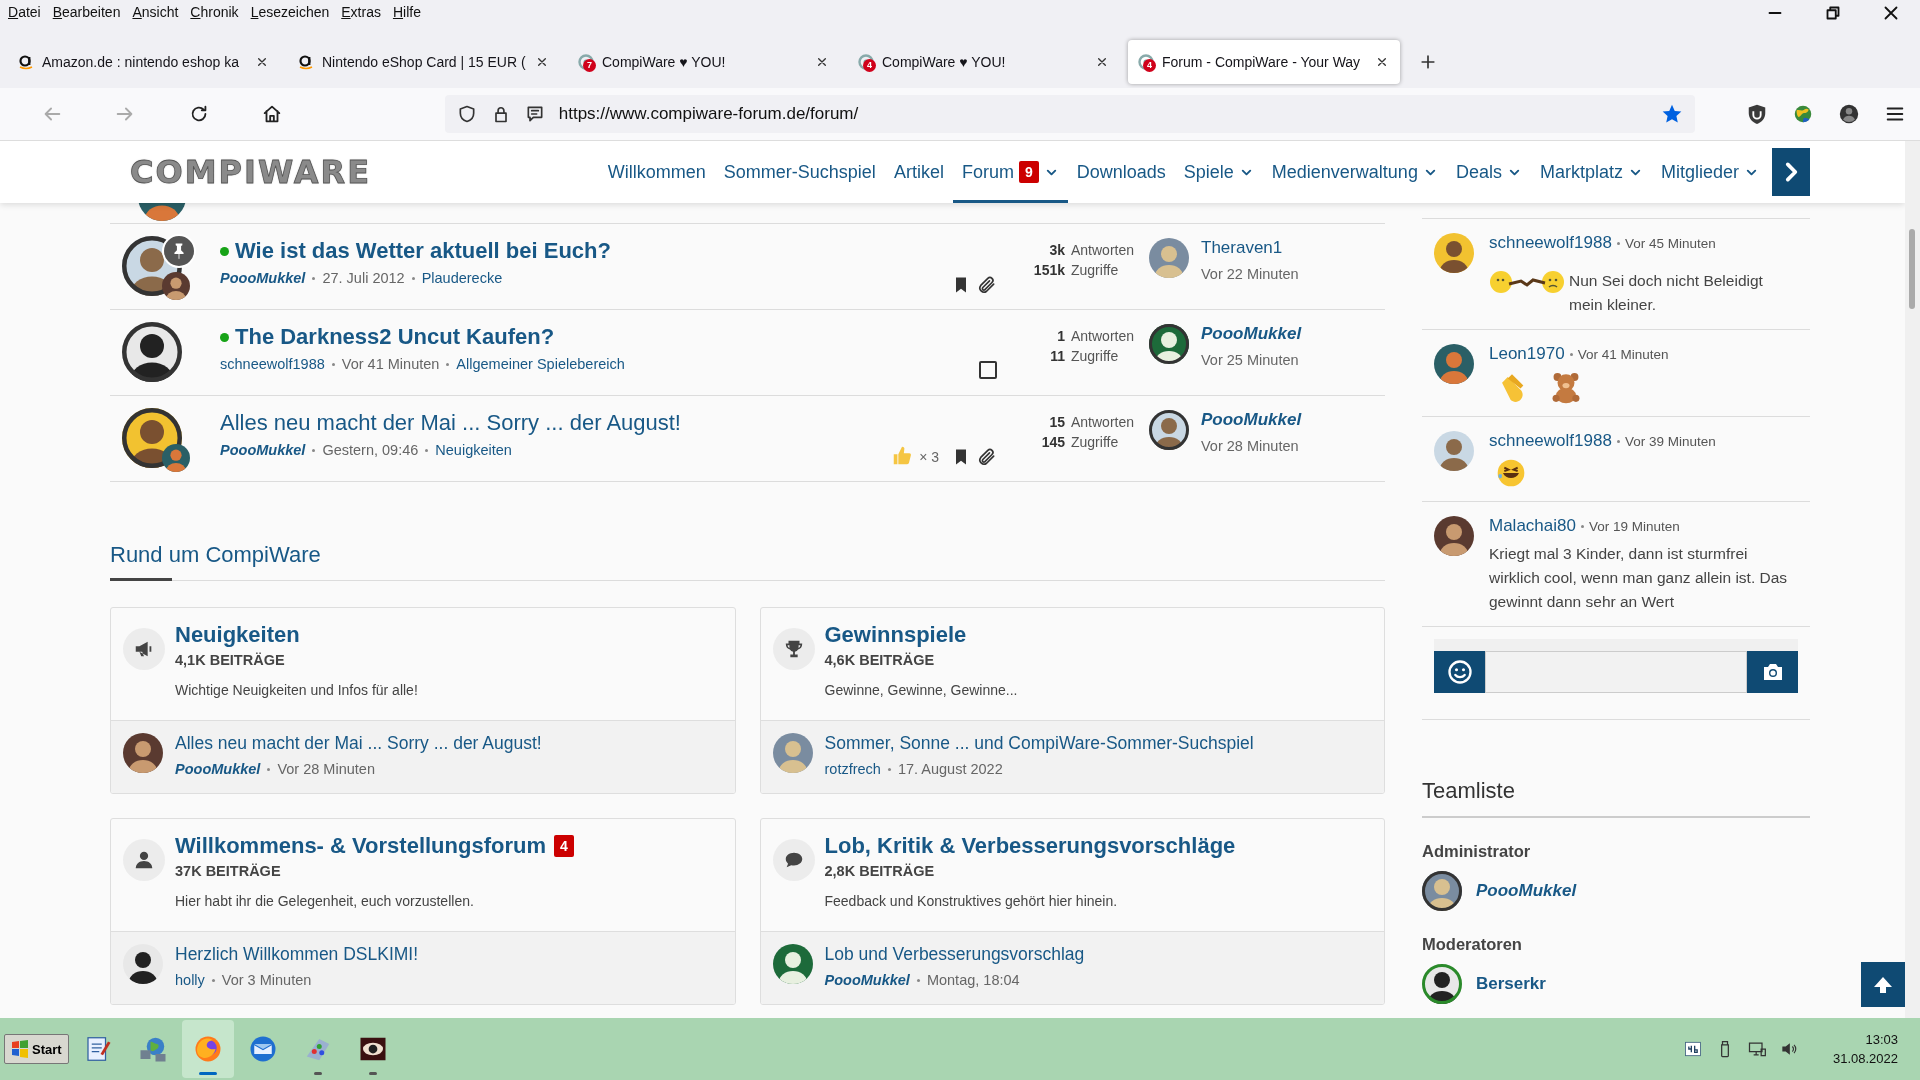 This screenshot has width=1920, height=1080. What do you see at coordinates (1511, 473) in the screenshot?
I see `laughing-face-icon` at bounding box center [1511, 473].